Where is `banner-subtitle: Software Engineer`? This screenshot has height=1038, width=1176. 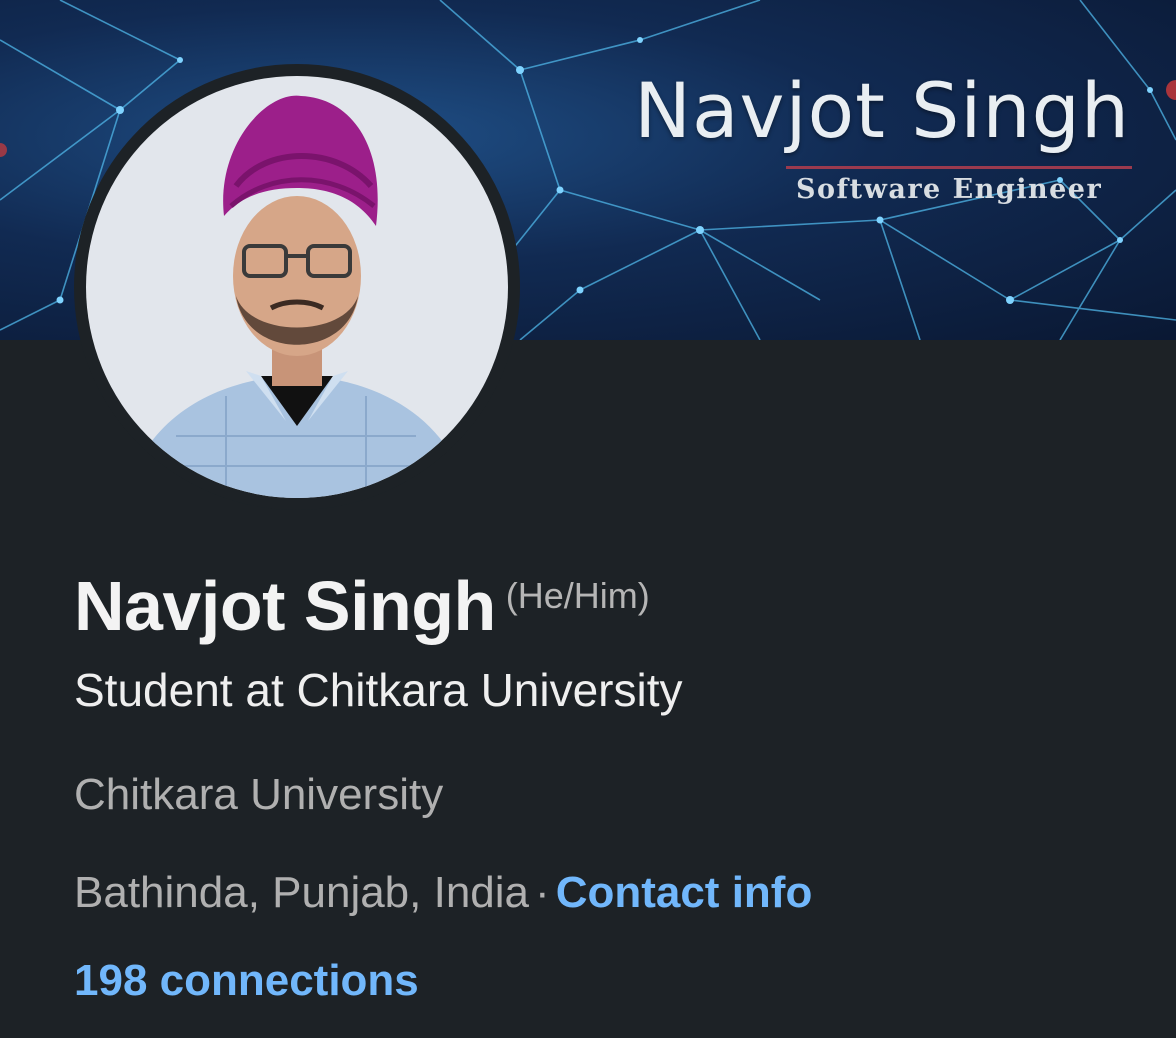 banner-subtitle: Software Engineer is located at coordinates (949, 189).